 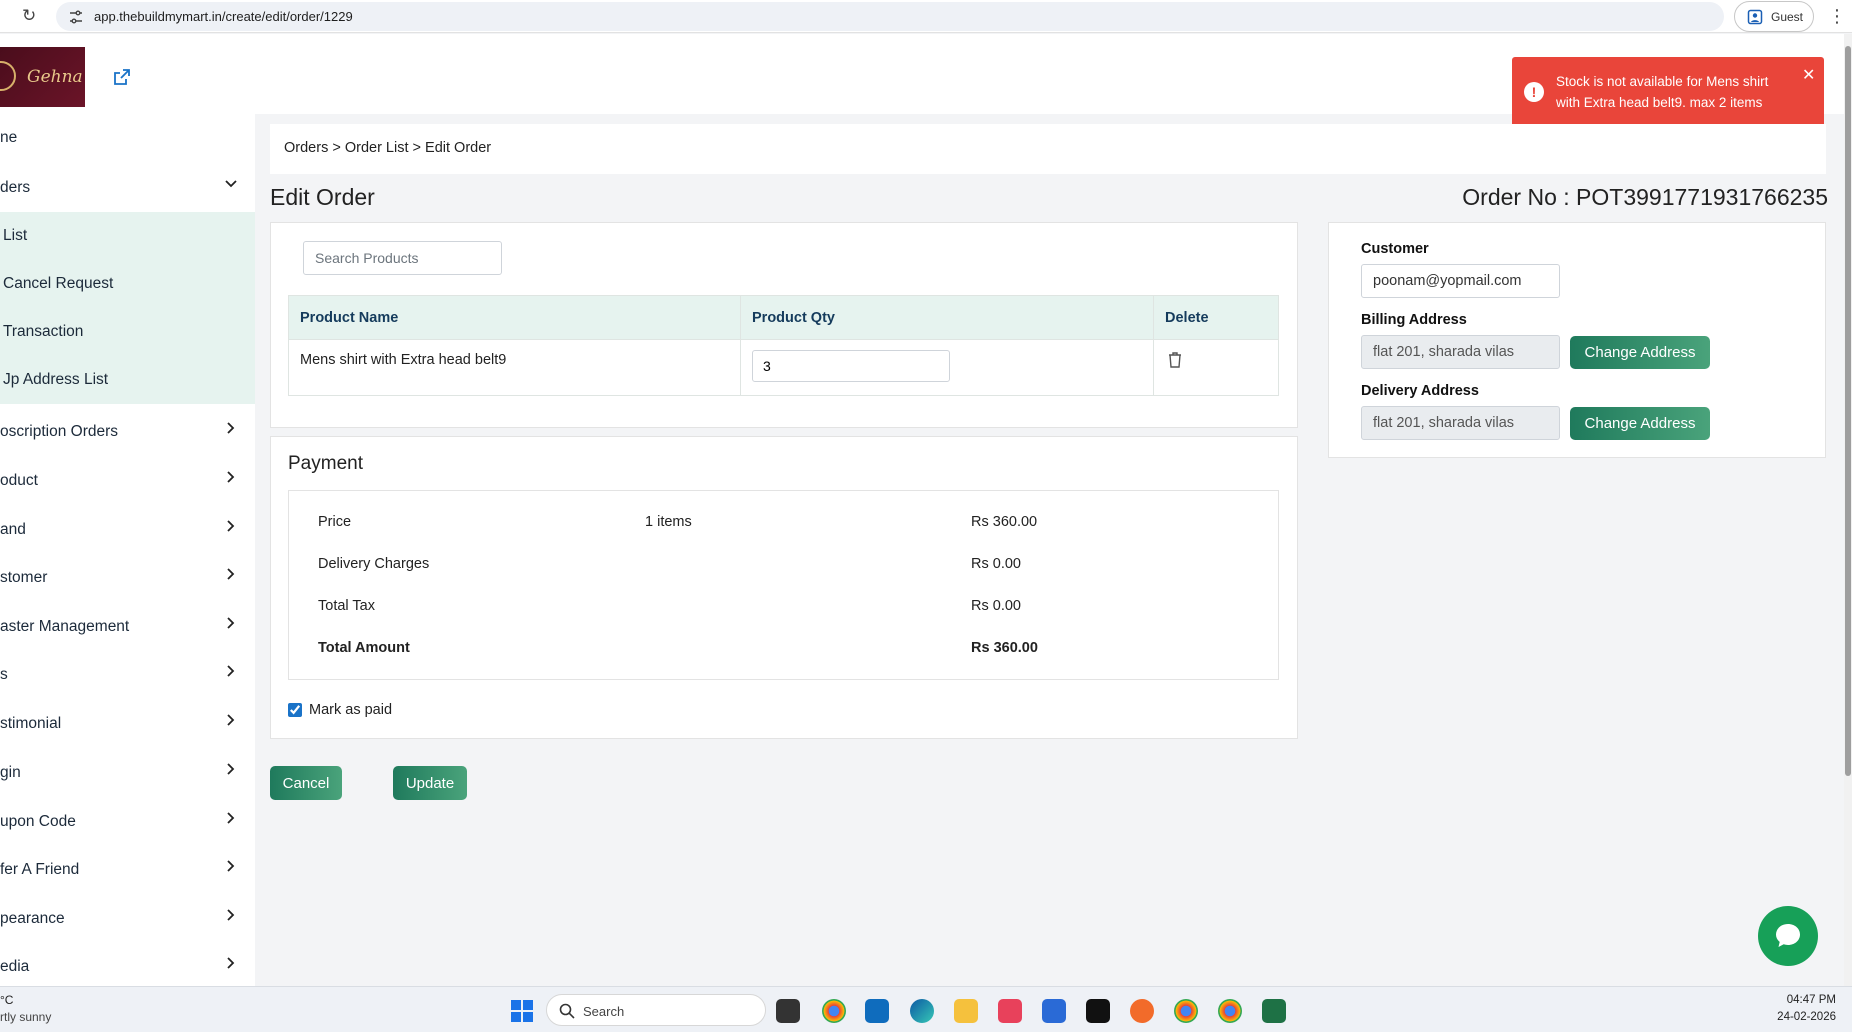 What do you see at coordinates (1848, 411) in the screenshot?
I see `scrollbar-thumb` at bounding box center [1848, 411].